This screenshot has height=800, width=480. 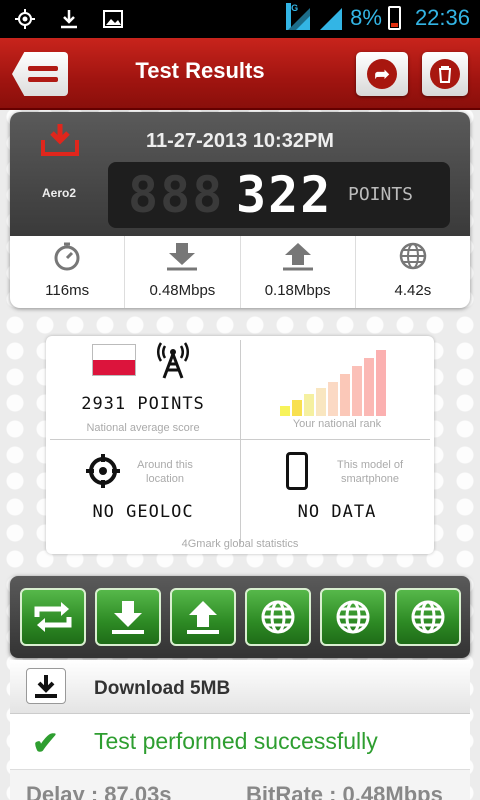 I want to click on national-average-label: National average score, so click(x=143, y=428).